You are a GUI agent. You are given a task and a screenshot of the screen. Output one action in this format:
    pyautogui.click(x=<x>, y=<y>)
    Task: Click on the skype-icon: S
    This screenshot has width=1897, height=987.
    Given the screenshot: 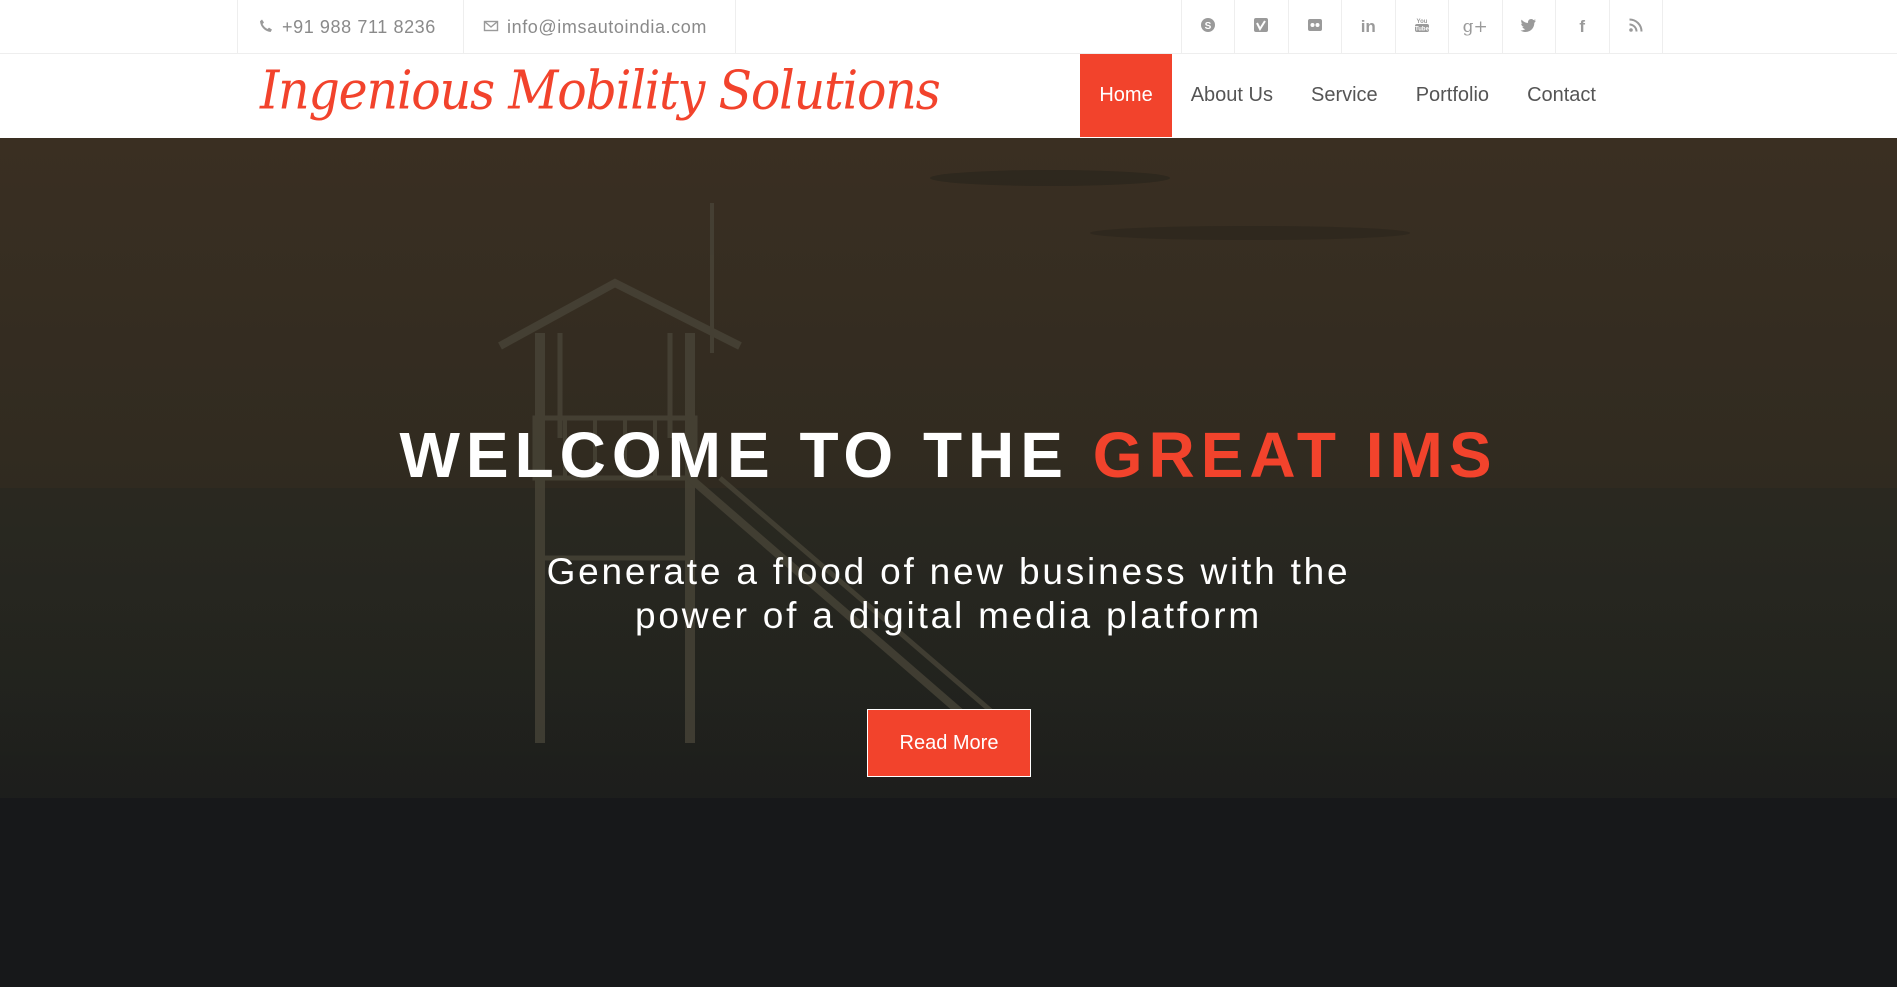 What is the action you would take?
    pyautogui.click(x=1208, y=27)
    